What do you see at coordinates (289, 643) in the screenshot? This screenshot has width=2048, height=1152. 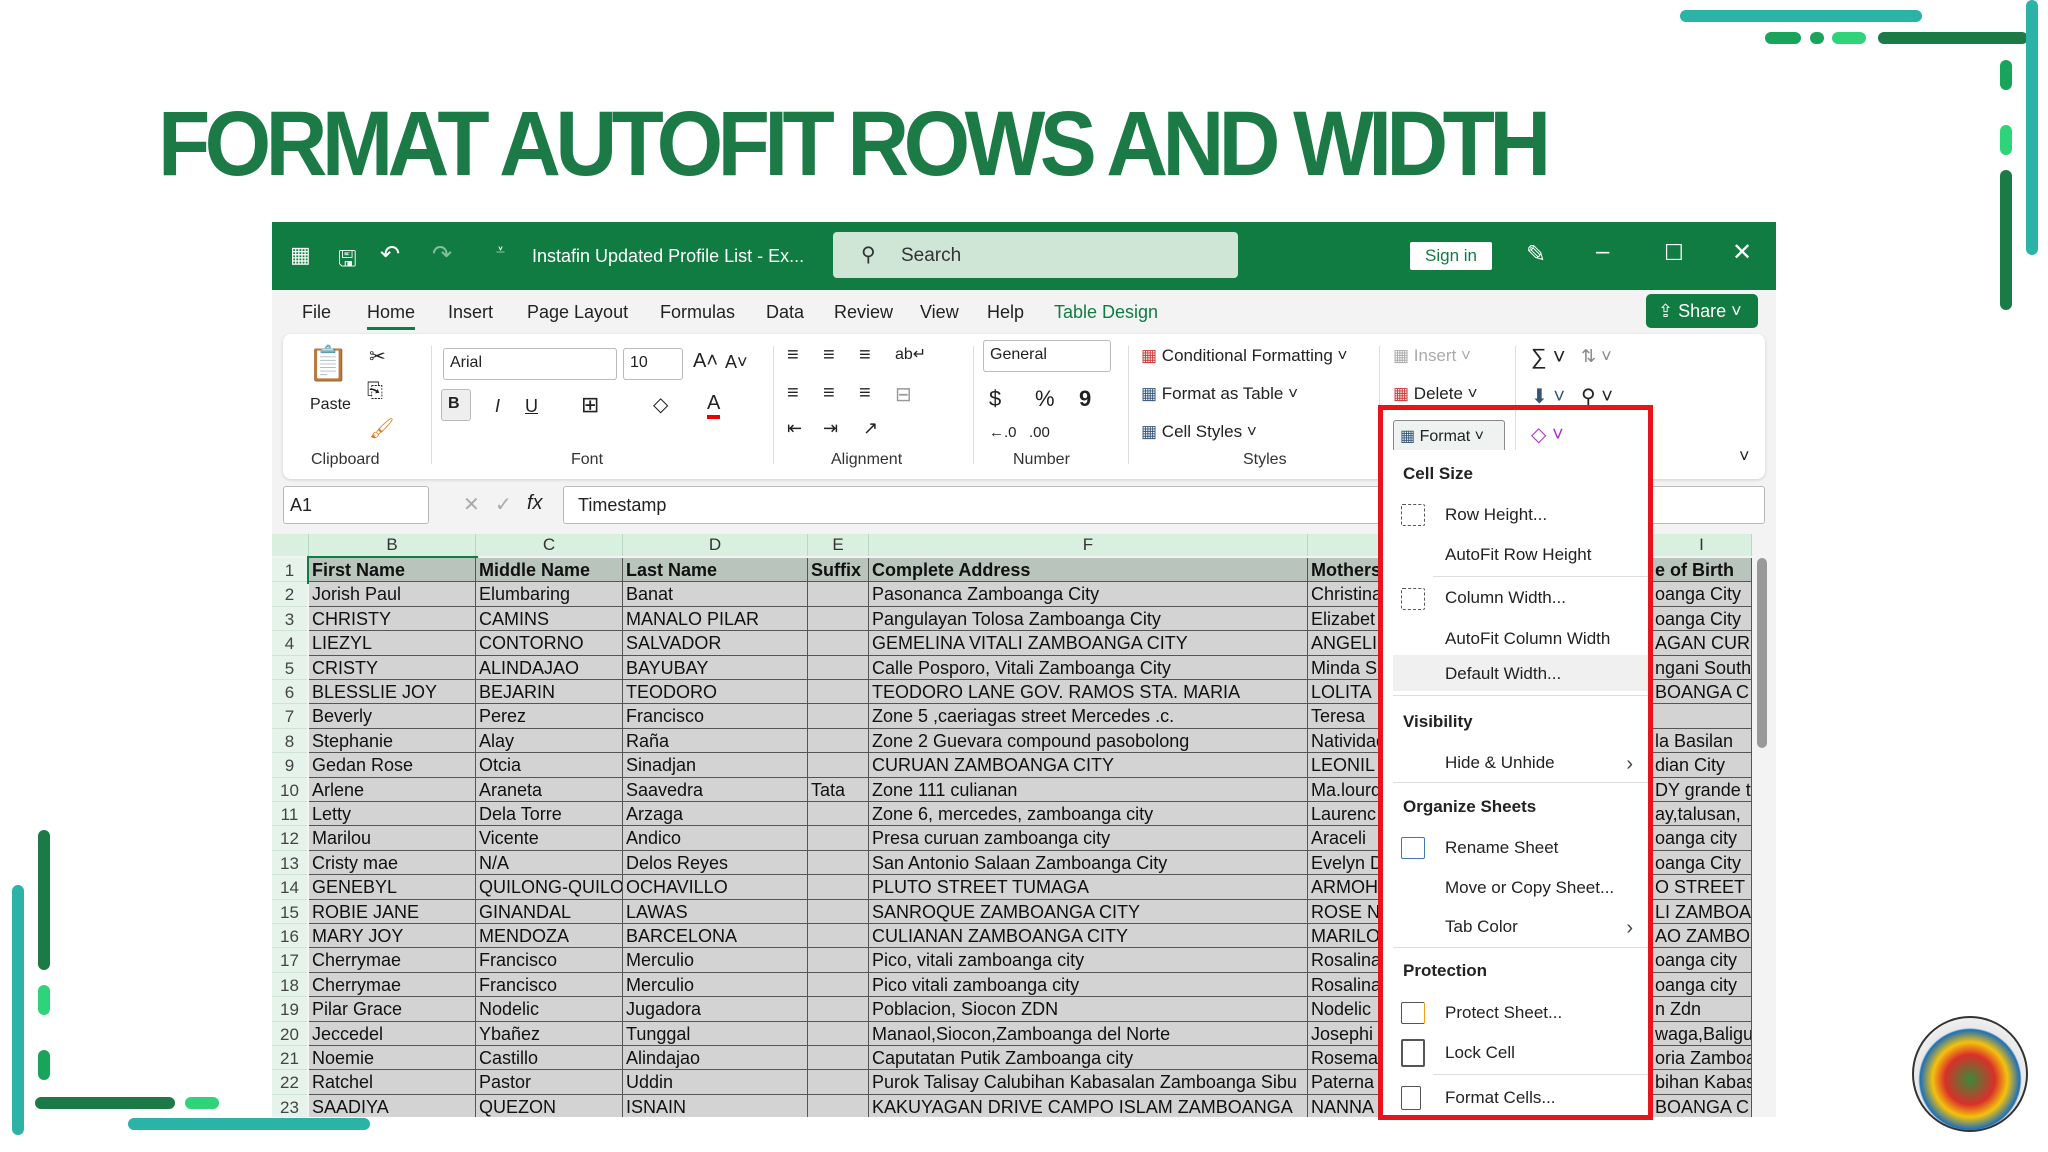 I see `row-number: 4` at bounding box center [289, 643].